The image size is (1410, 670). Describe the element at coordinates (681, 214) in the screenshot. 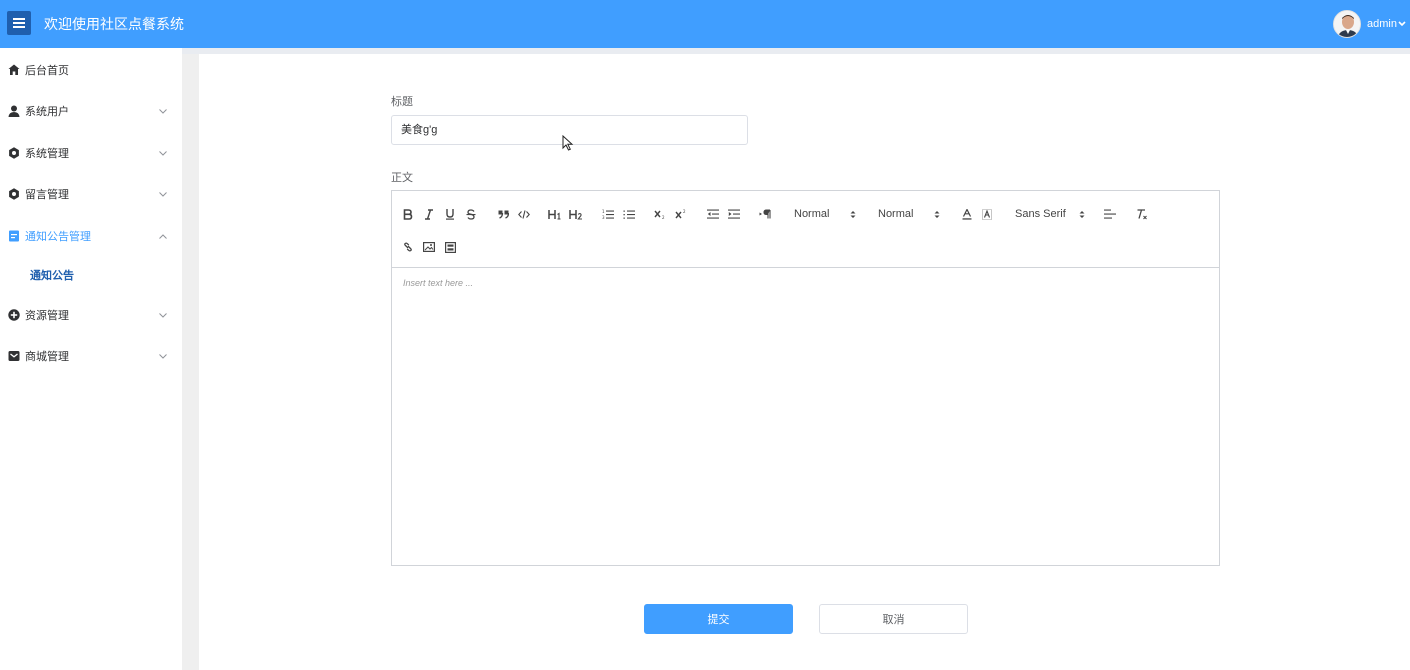

I see `superscript-button: 2` at that location.